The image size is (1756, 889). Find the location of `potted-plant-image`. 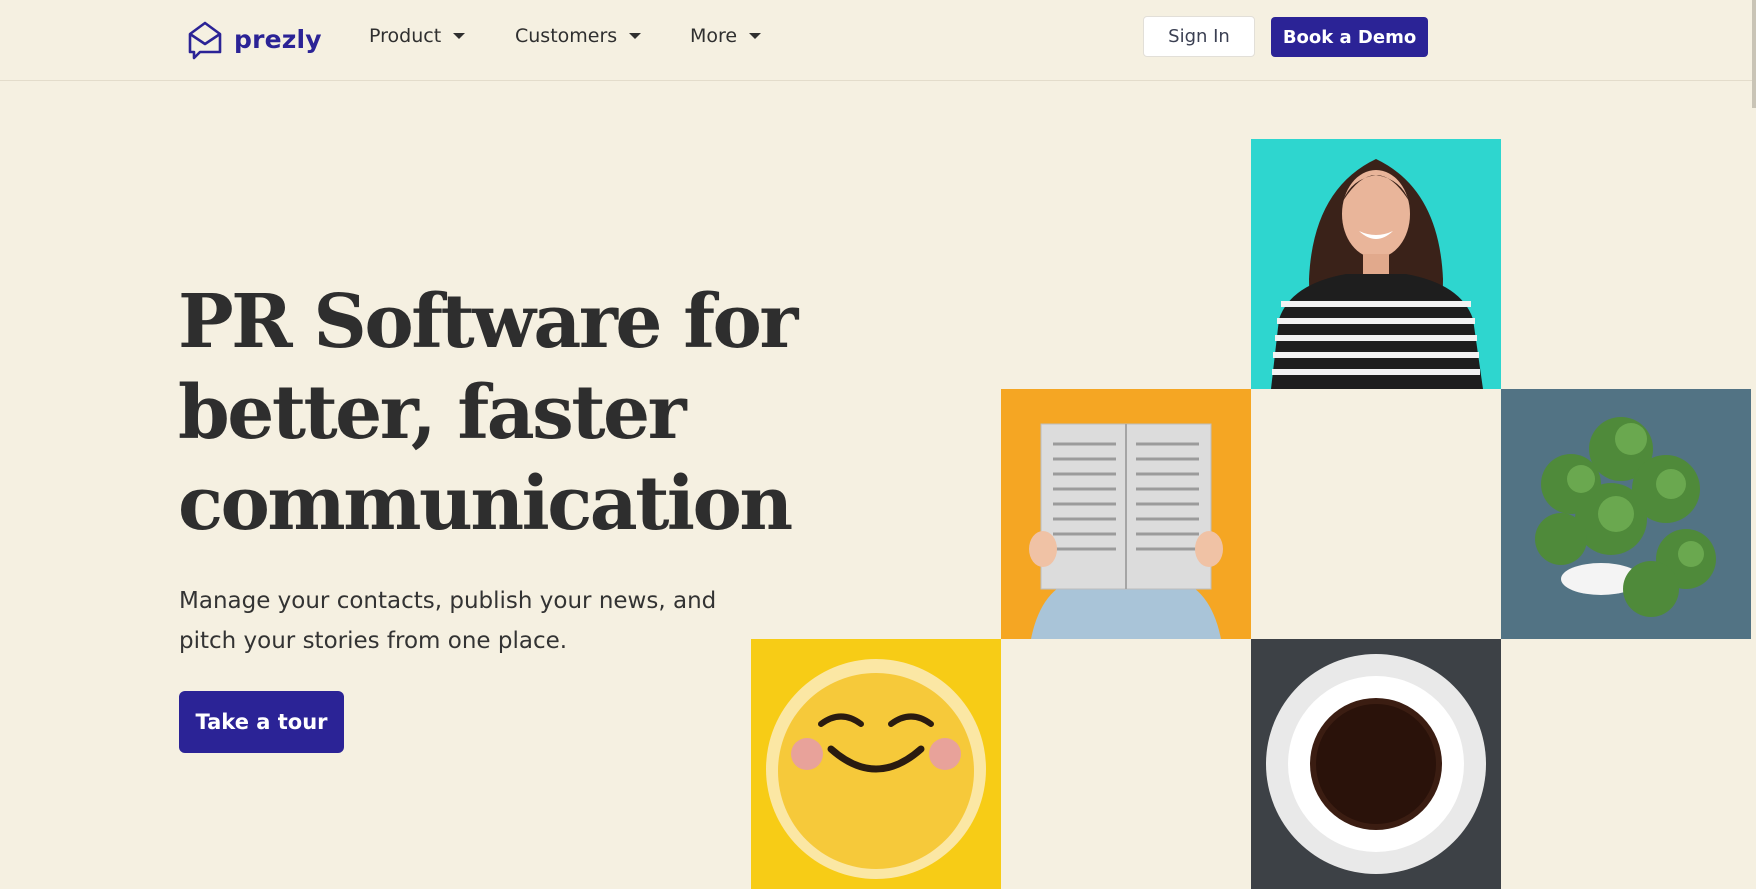

potted-plant-image is located at coordinates (1626, 514).